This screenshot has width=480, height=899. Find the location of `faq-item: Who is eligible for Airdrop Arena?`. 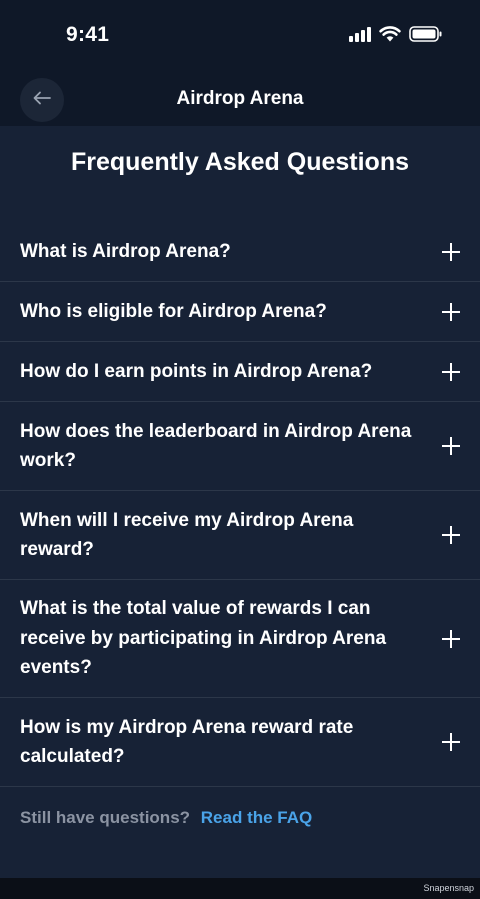

faq-item: Who is eligible for Airdrop Arena? is located at coordinates (240, 312).